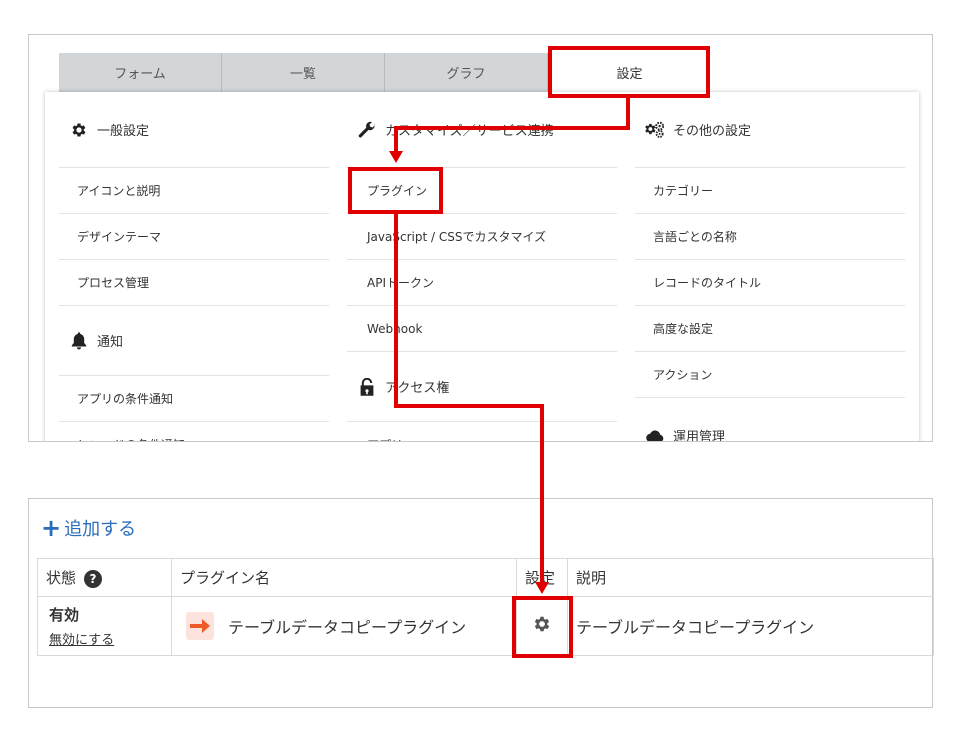 This screenshot has height=736, width=964. Describe the element at coordinates (303, 72) in the screenshot. I see `tab-list: 一覧` at that location.